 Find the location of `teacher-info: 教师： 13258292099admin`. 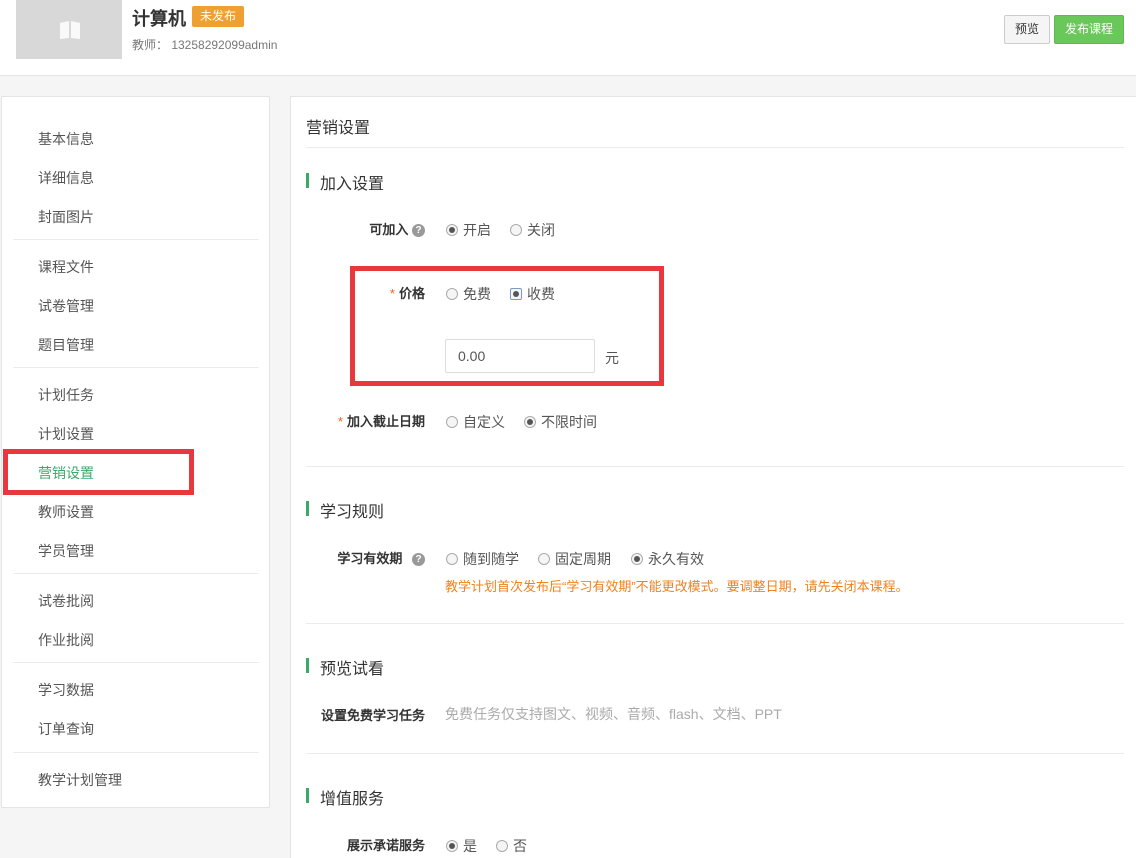

teacher-info: 教师： 13258292099admin is located at coordinates (205, 45).